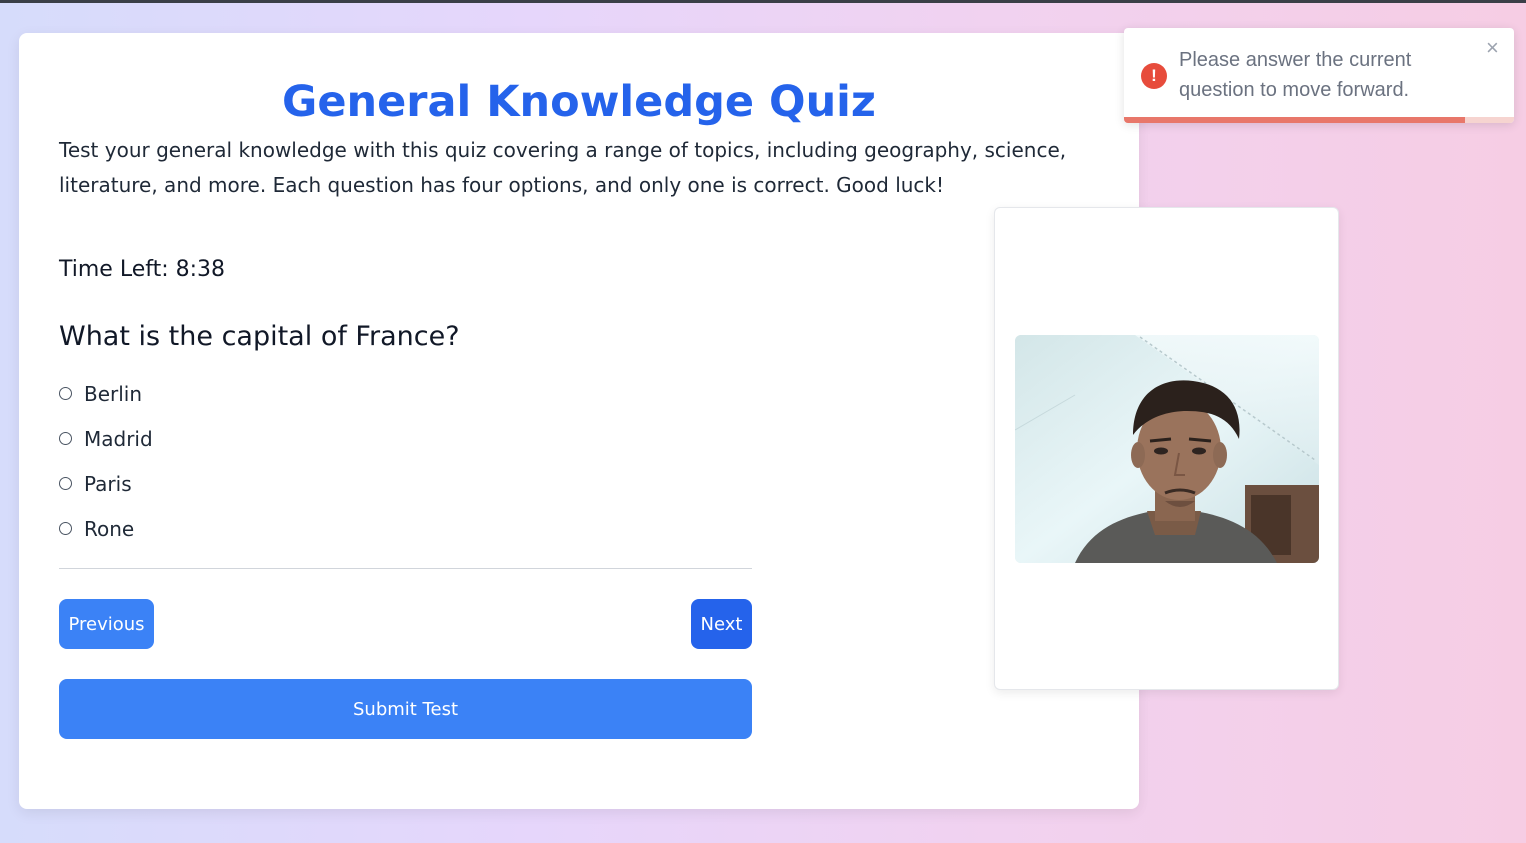  Describe the element at coordinates (142, 269) in the screenshot. I see `timer-label: Time Left: 8:38` at that location.